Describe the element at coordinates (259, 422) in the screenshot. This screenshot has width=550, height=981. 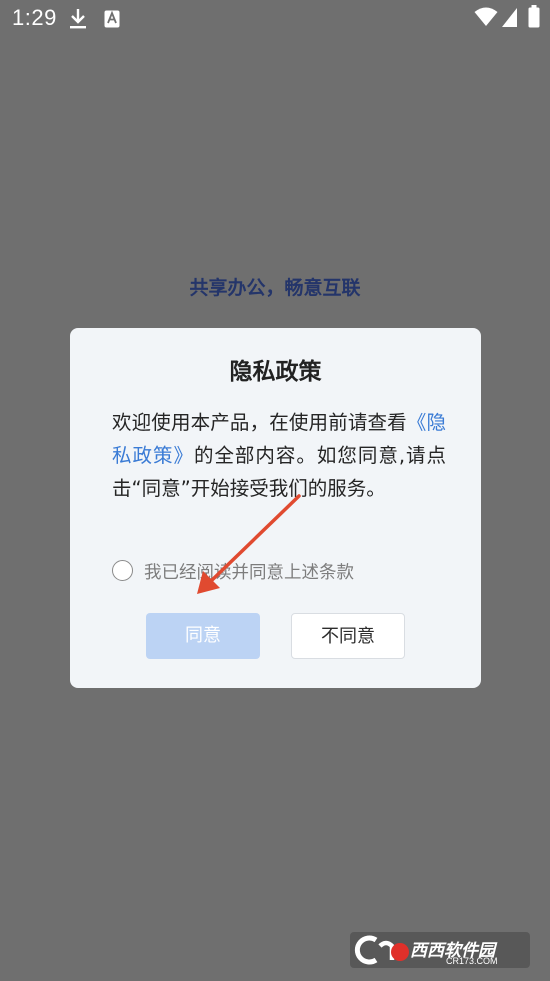
I see `body-intro: 欢迎使用本产品，在使用前请查看` at that location.